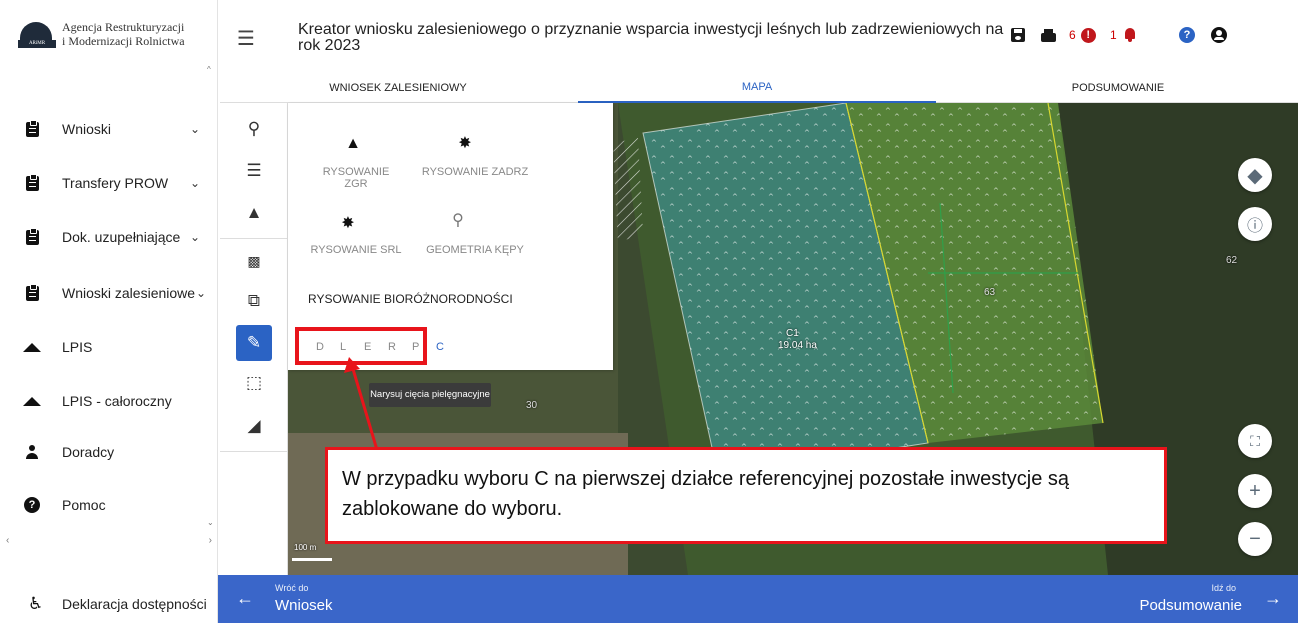 This screenshot has height=623, width=1298. I want to click on draw-srl-option: RYSOWANIE SRL, so click(356, 250).